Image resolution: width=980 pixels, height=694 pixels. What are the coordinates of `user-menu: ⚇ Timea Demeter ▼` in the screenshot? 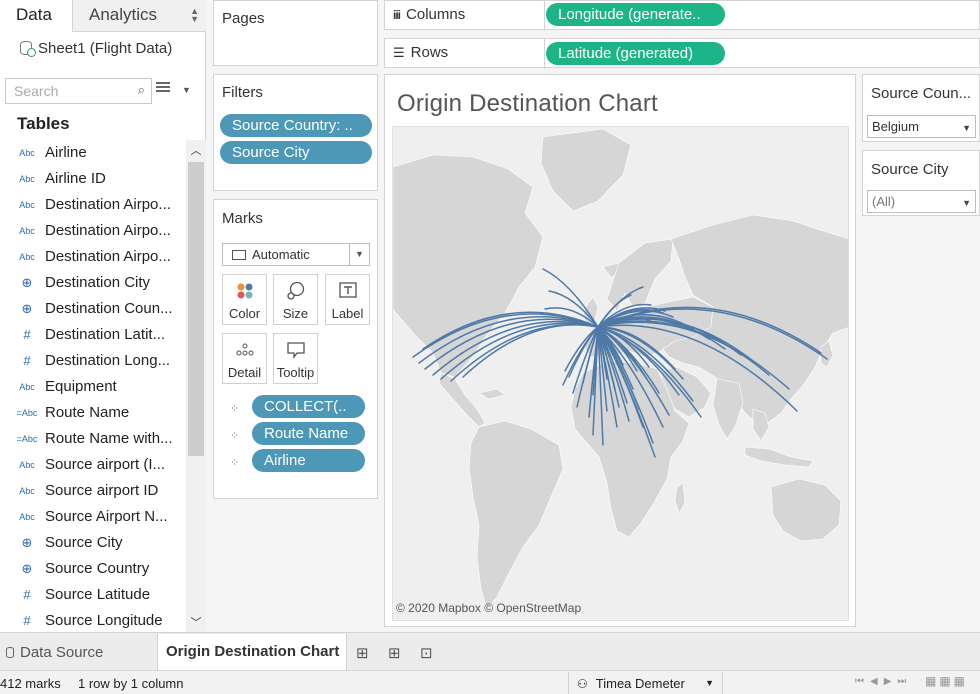 It's located at (645, 683).